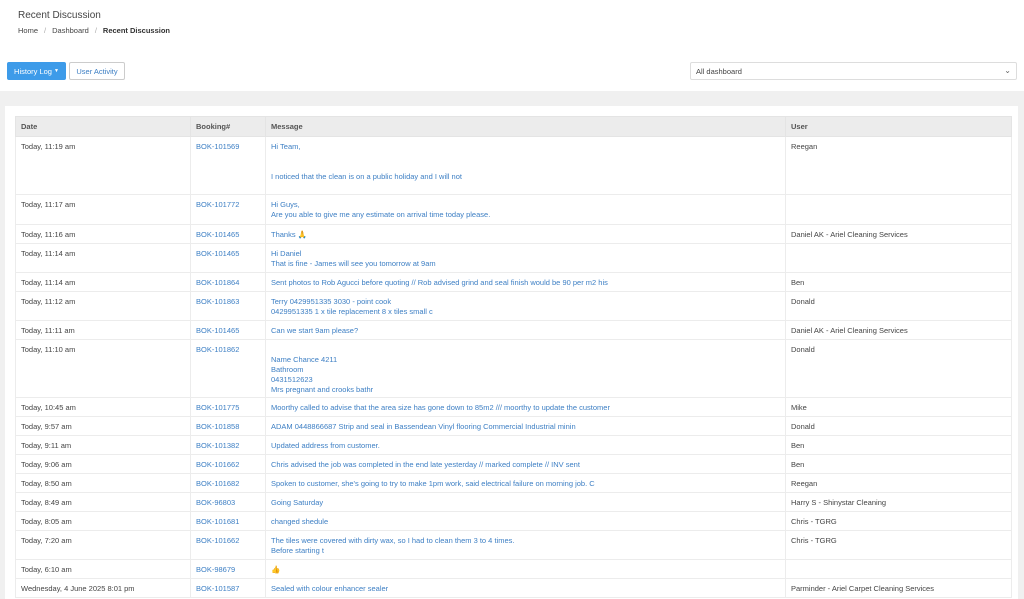  What do you see at coordinates (300, 521) in the screenshot?
I see `message-line: changed shedule` at bounding box center [300, 521].